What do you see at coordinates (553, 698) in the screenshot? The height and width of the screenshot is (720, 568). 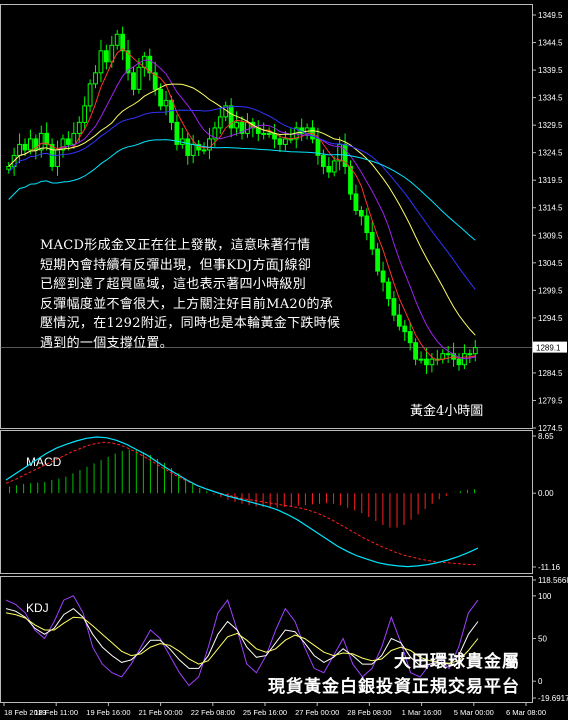 I see `kdj-y-tick-label: -19.6917` at bounding box center [553, 698].